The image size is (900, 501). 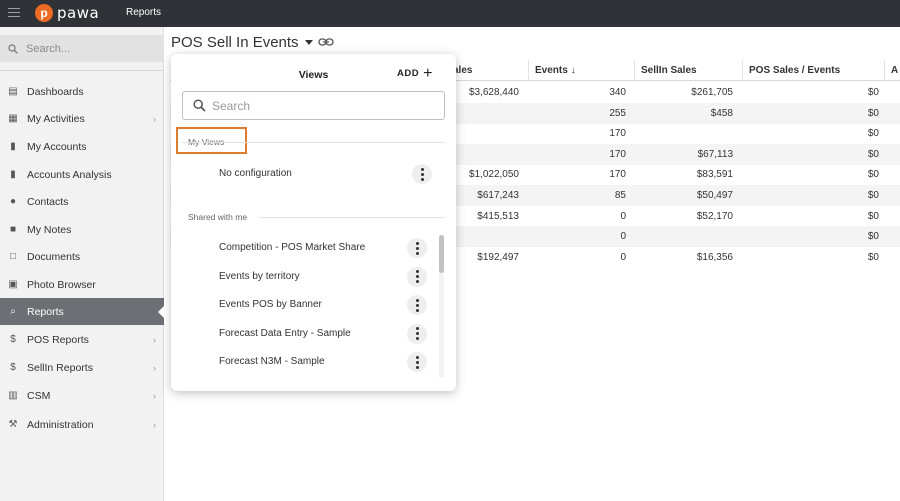 I want to click on table-cell: $261,705, so click(x=712, y=92).